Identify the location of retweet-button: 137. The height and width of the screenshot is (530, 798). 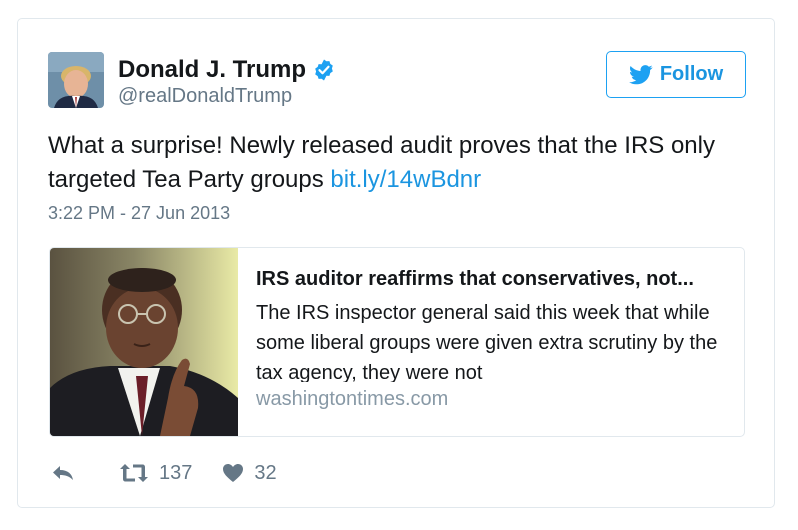
(155, 473).